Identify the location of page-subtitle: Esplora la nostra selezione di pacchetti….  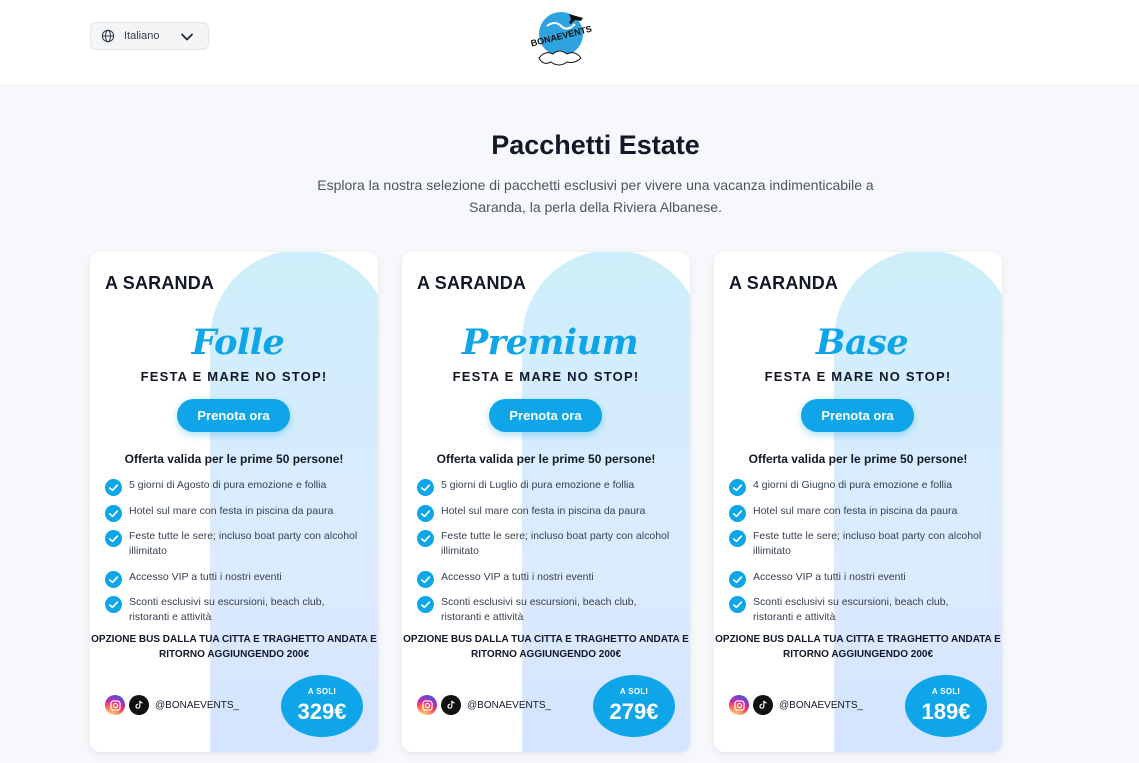
(595, 196).